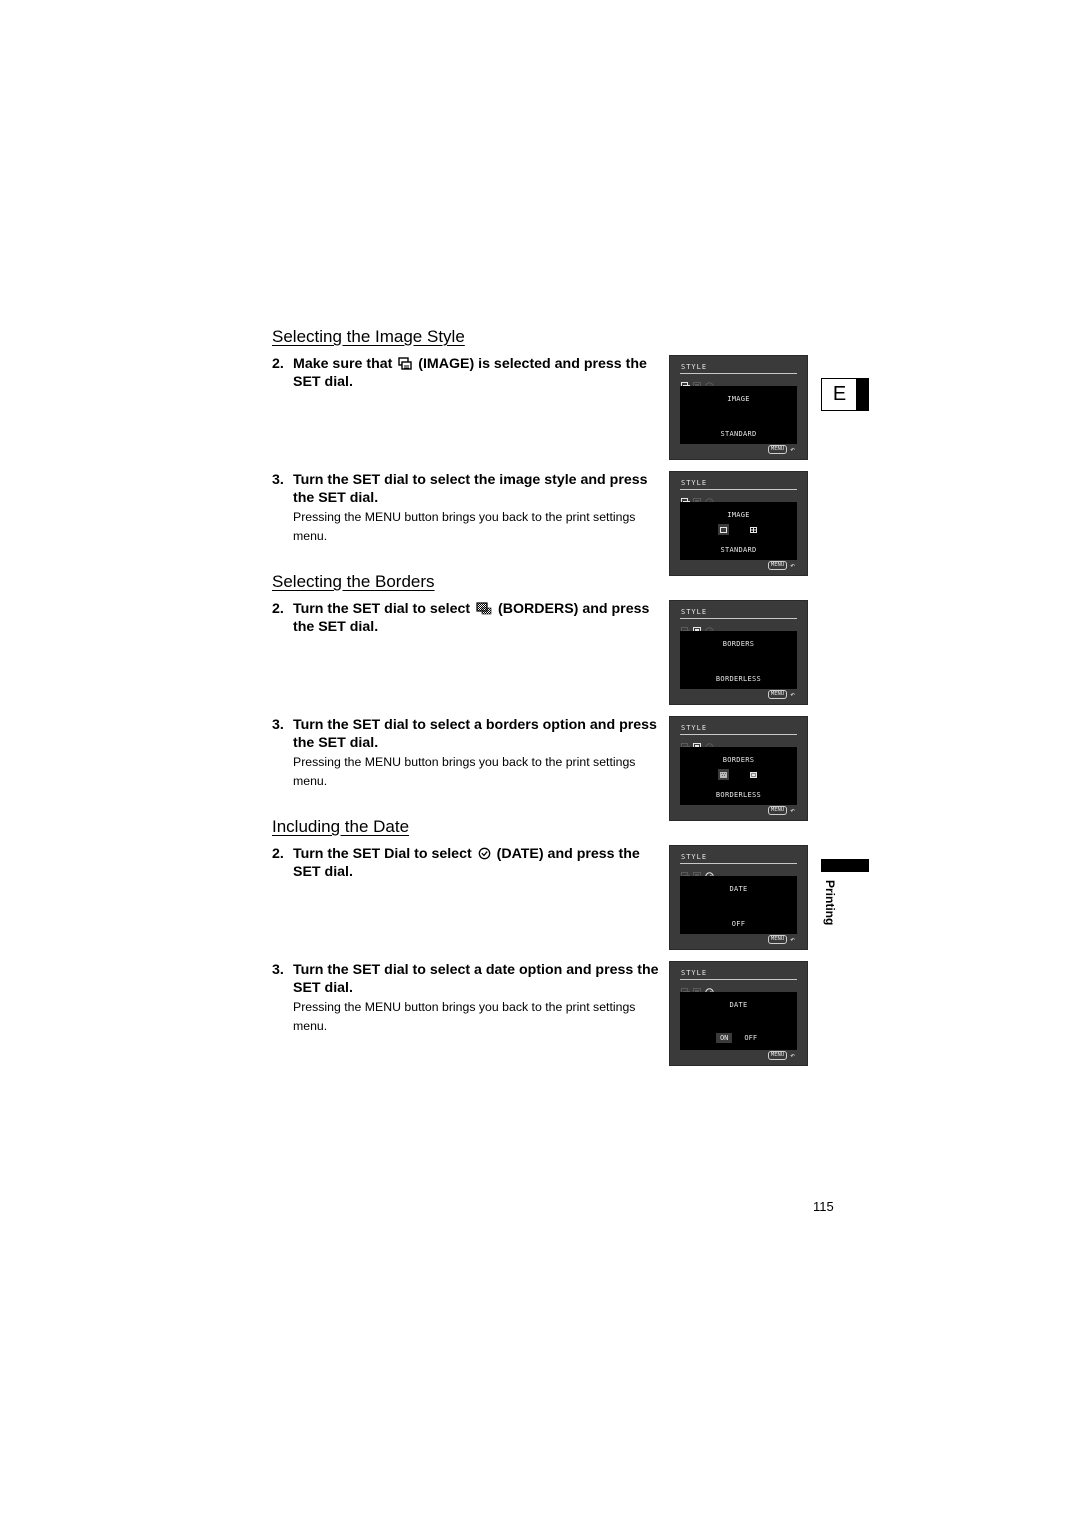 The image size is (1080, 1528). What do you see at coordinates (341, 826) in the screenshot?
I see `section-title-date: Including the Date` at bounding box center [341, 826].